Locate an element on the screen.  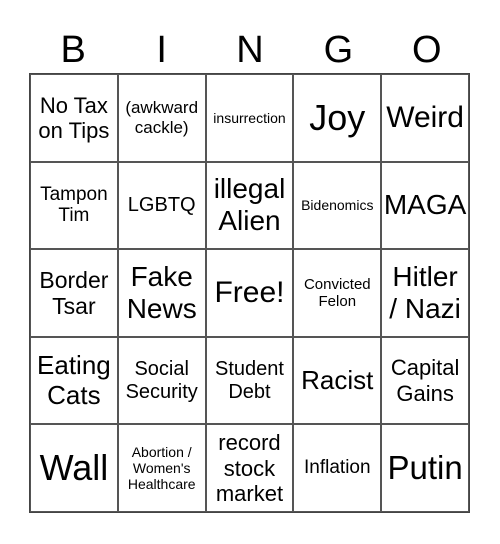
bingo-cell: Joy is located at coordinates (337, 118).